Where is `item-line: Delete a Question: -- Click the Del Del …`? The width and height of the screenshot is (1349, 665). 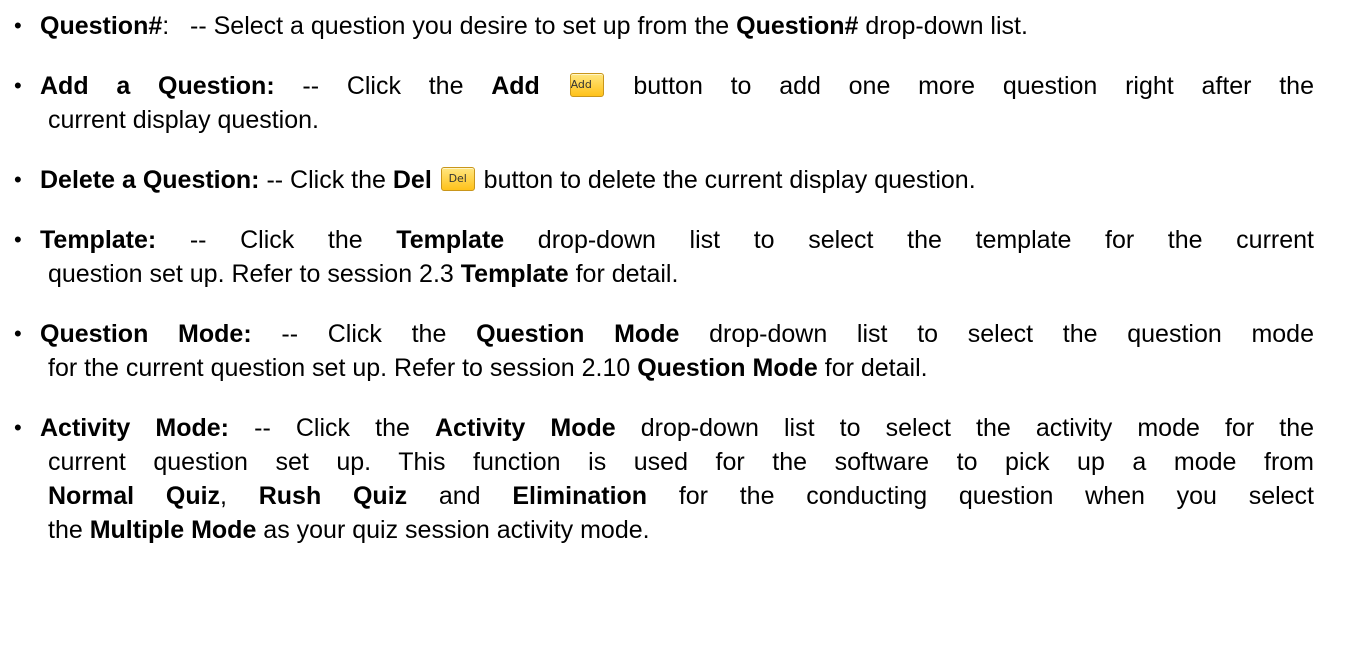
item-line: Delete a Question: -- Click the Del Del … is located at coordinates (664, 180).